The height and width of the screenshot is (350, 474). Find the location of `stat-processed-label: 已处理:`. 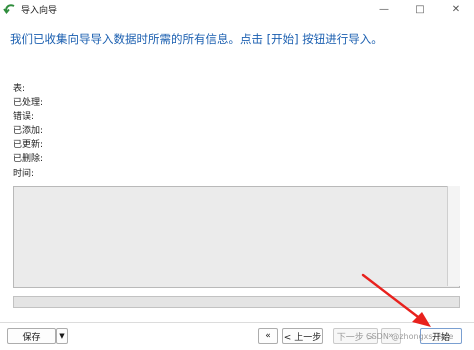

stat-processed-label: 已处理: is located at coordinates (28, 103).